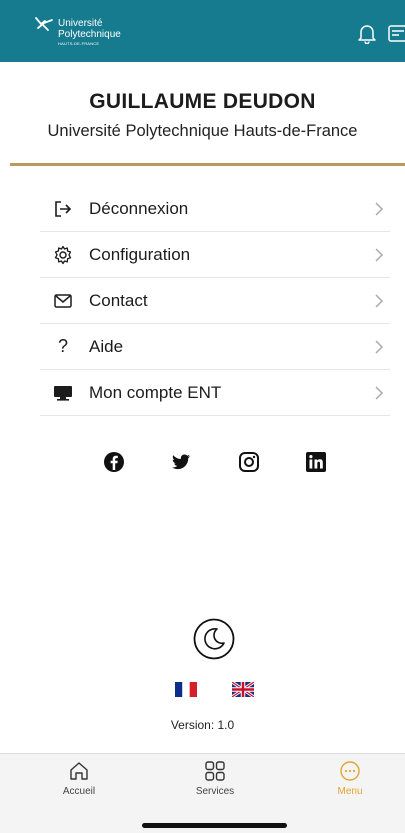  Describe the element at coordinates (215, 347) in the screenshot. I see `menu-item-help: ? Aide` at that location.